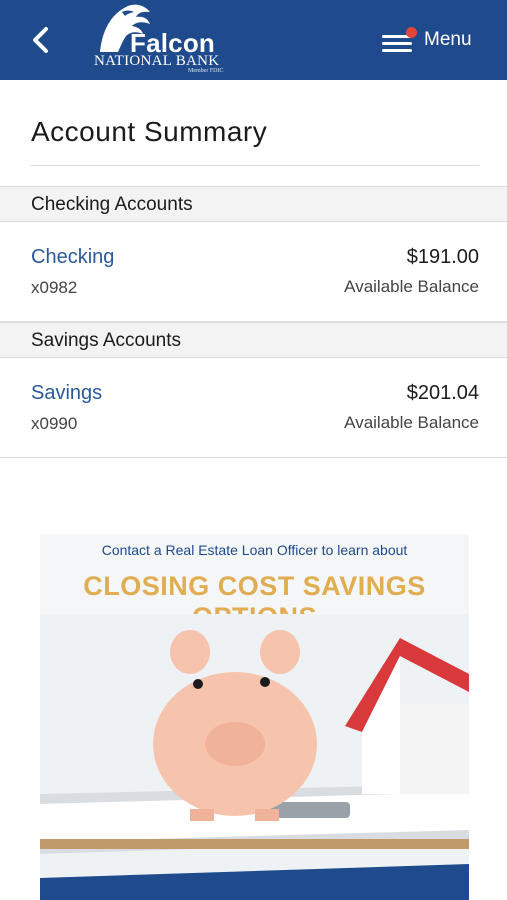 The image size is (507, 900). I want to click on account-name-link: Checking, so click(72, 257).